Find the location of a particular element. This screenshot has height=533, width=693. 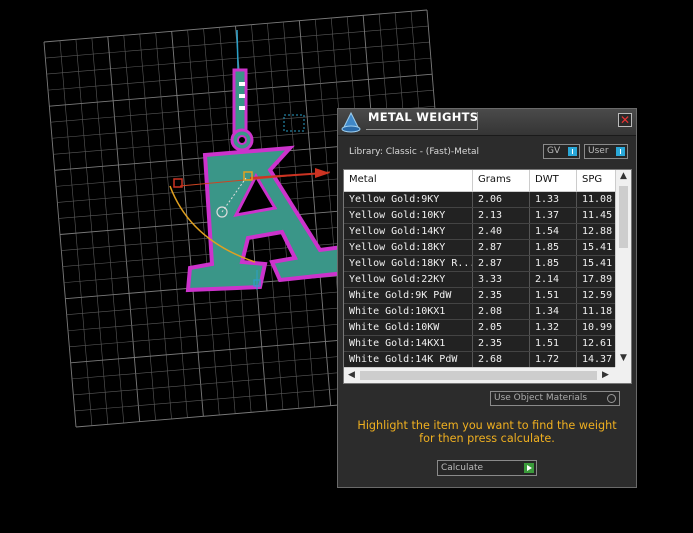

metal-name: Yellow Gold:10KY is located at coordinates (408, 215).